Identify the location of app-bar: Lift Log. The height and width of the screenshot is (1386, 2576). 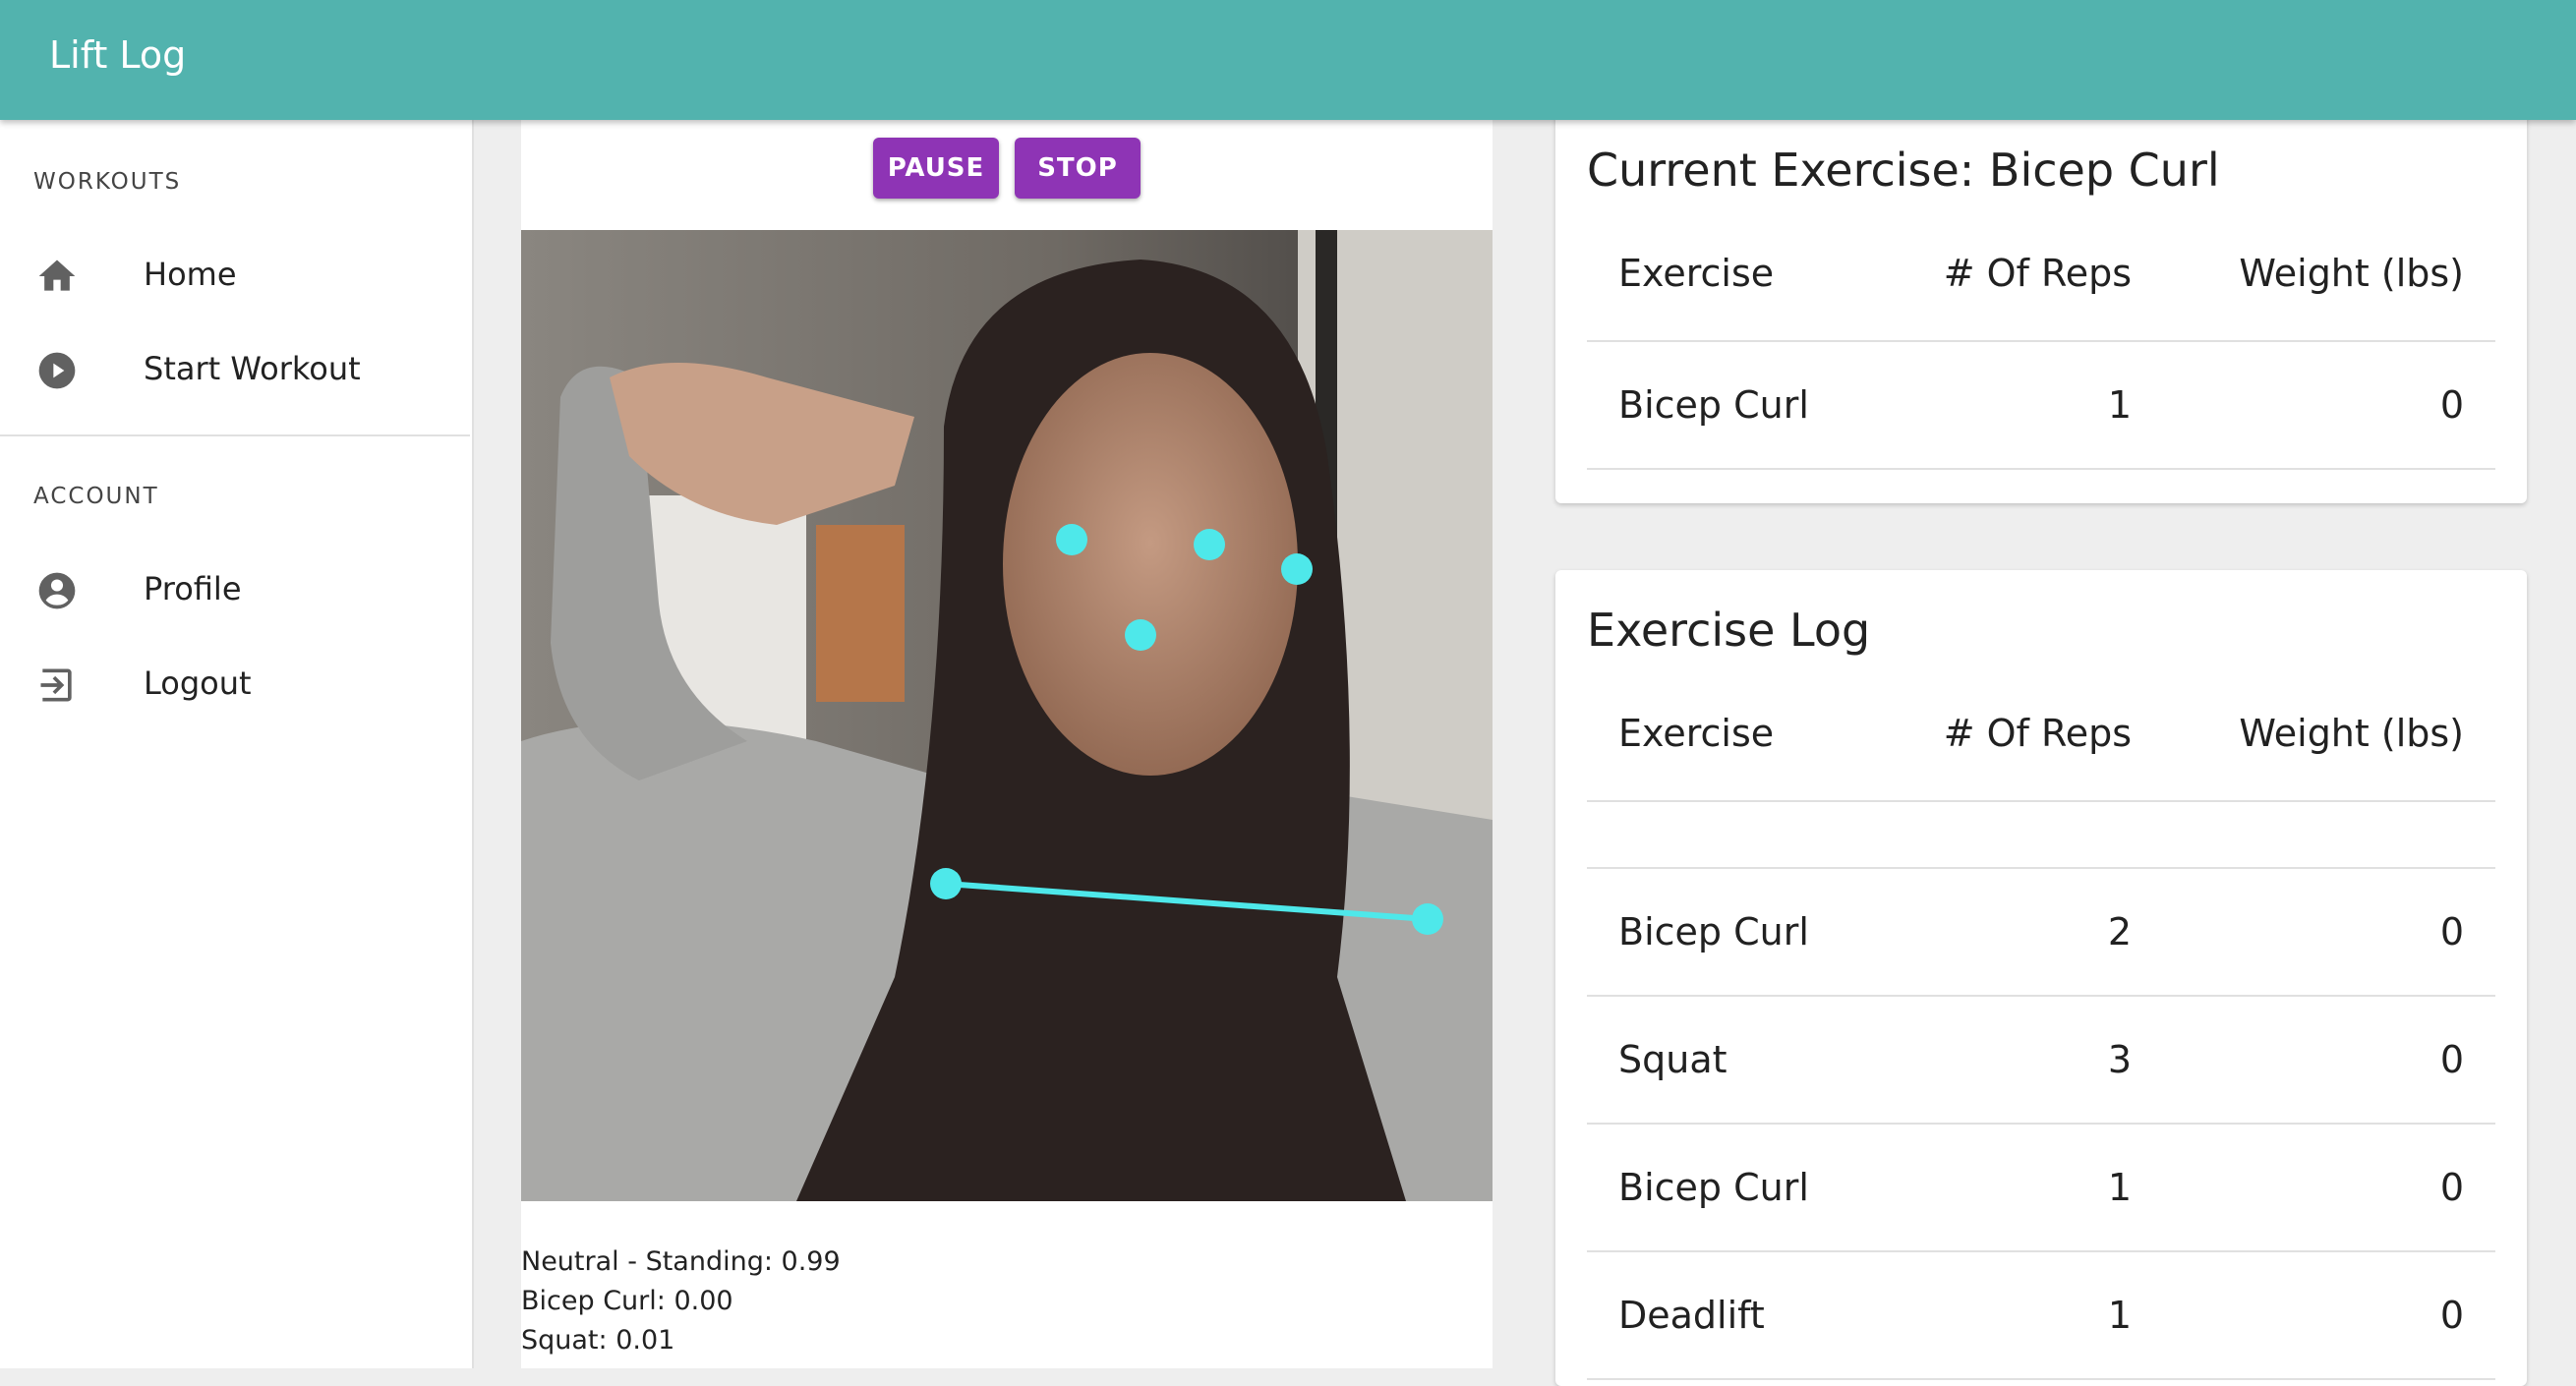
(1288, 60).